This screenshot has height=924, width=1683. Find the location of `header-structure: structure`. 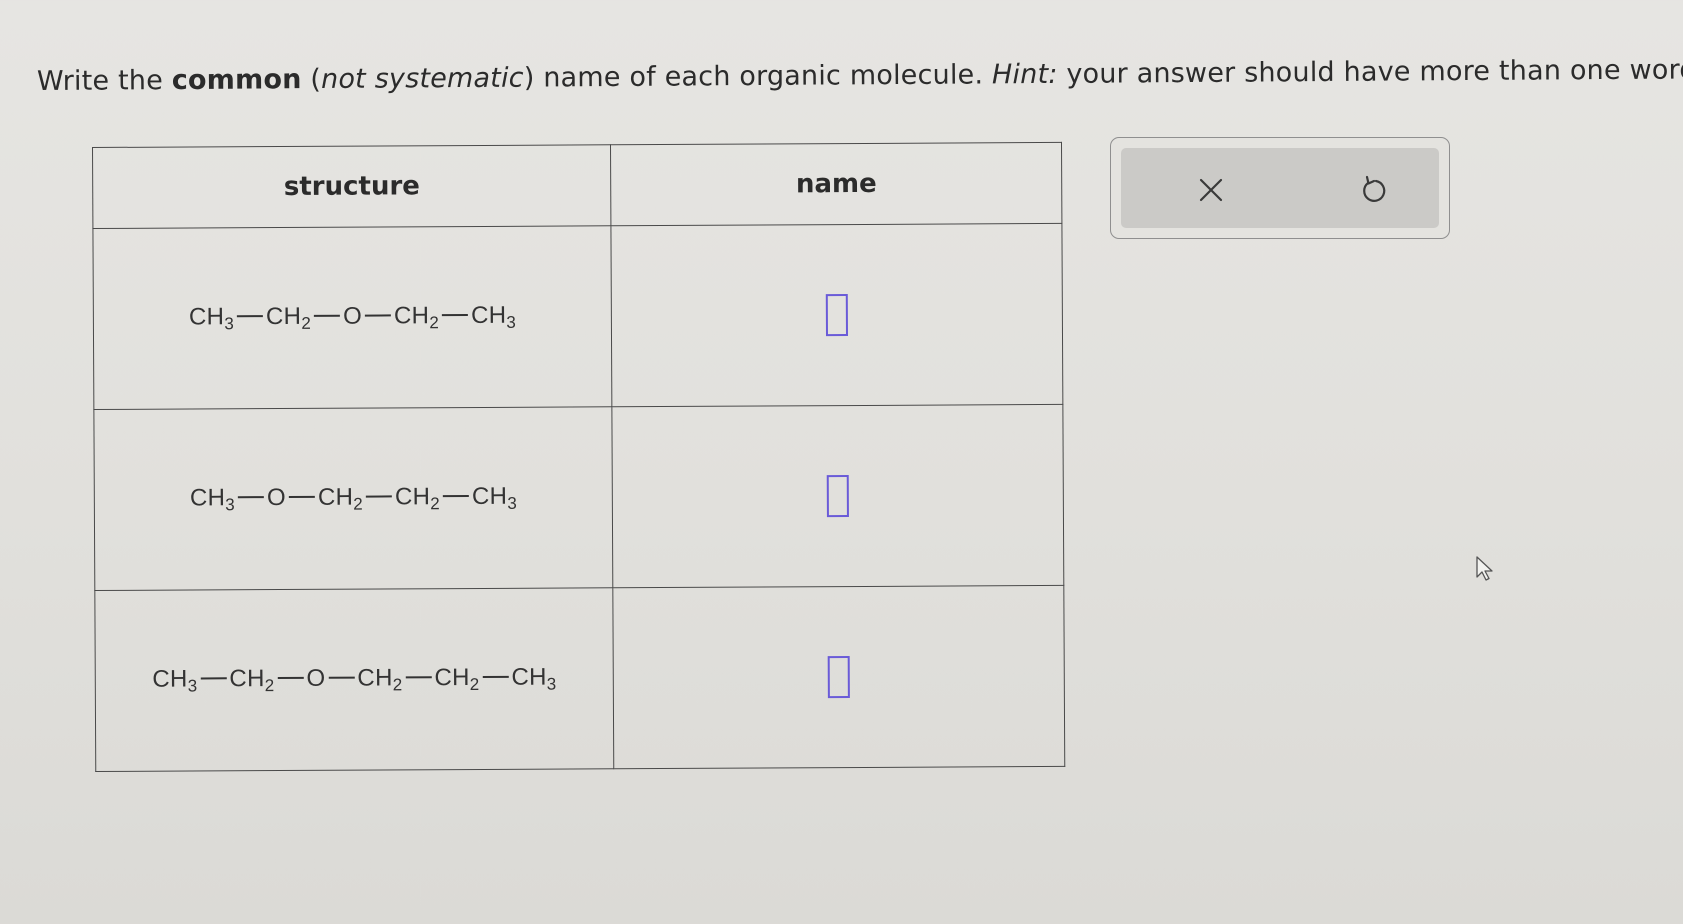

header-structure: structure is located at coordinates (352, 186).